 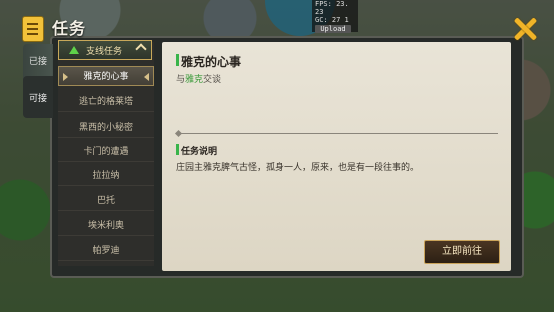 What do you see at coordinates (211, 62) in the screenshot?
I see `quest-title: 雅克的心事` at bounding box center [211, 62].